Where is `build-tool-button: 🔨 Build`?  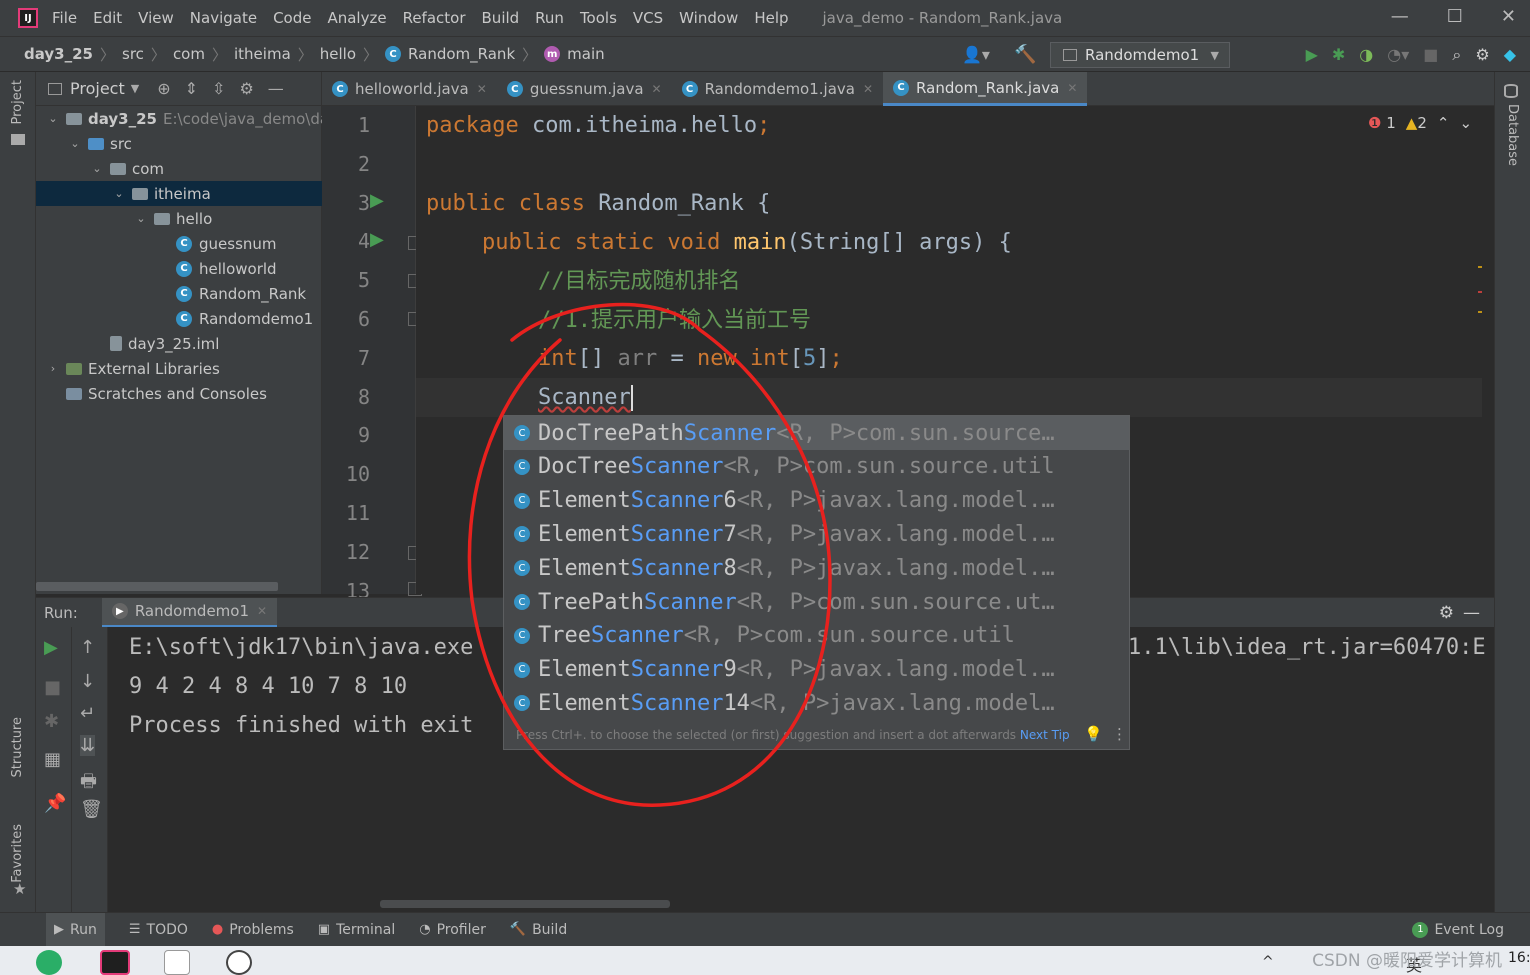 build-tool-button: 🔨 Build is located at coordinates (538, 930).